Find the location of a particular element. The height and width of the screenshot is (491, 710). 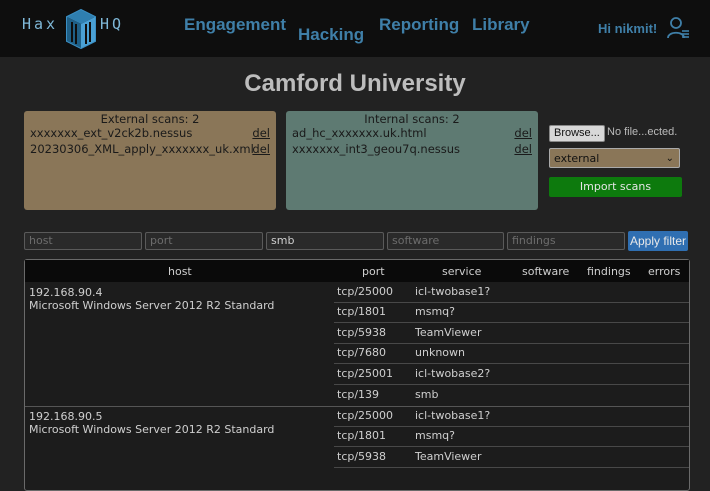

external-scans-header: External scans: 2 is located at coordinates (150, 119).